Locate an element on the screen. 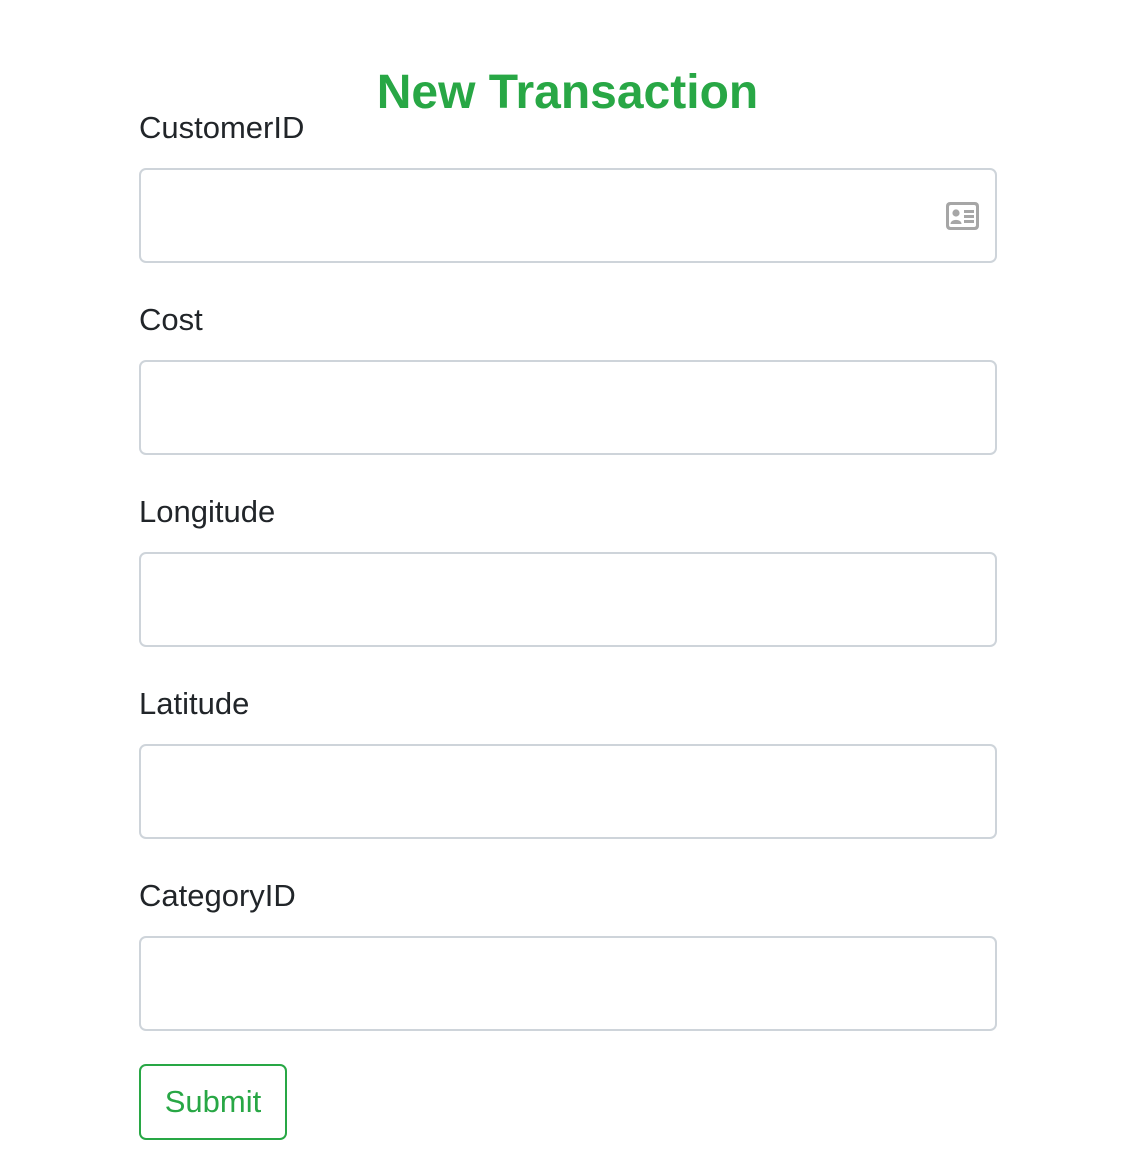 The width and height of the screenshot is (1125, 1170). category-id-label: CategoryID is located at coordinates (217, 895).